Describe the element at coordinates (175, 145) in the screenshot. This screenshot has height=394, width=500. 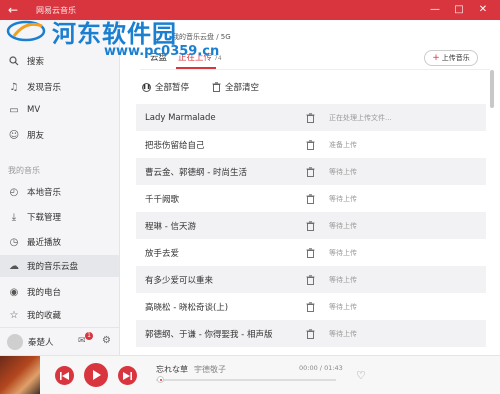
I see `song-name: 把悲伤留给自己` at that location.